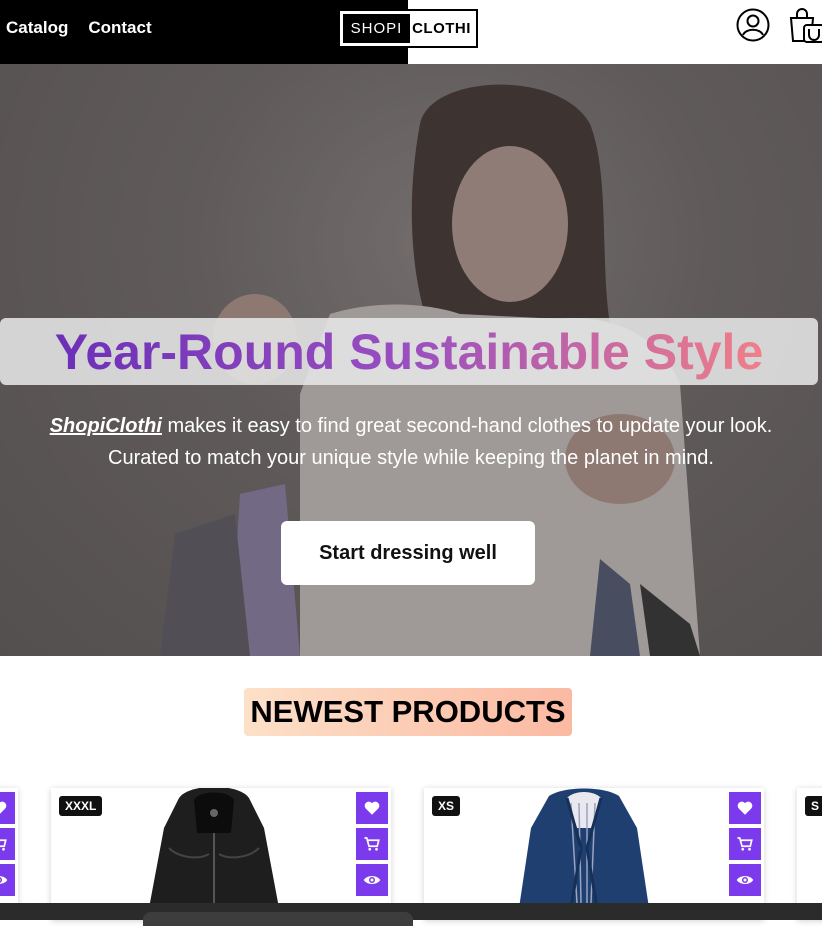 This screenshot has width=822, height=926. I want to click on site-logo: SHOPI CLOTHI, so click(408, 28).